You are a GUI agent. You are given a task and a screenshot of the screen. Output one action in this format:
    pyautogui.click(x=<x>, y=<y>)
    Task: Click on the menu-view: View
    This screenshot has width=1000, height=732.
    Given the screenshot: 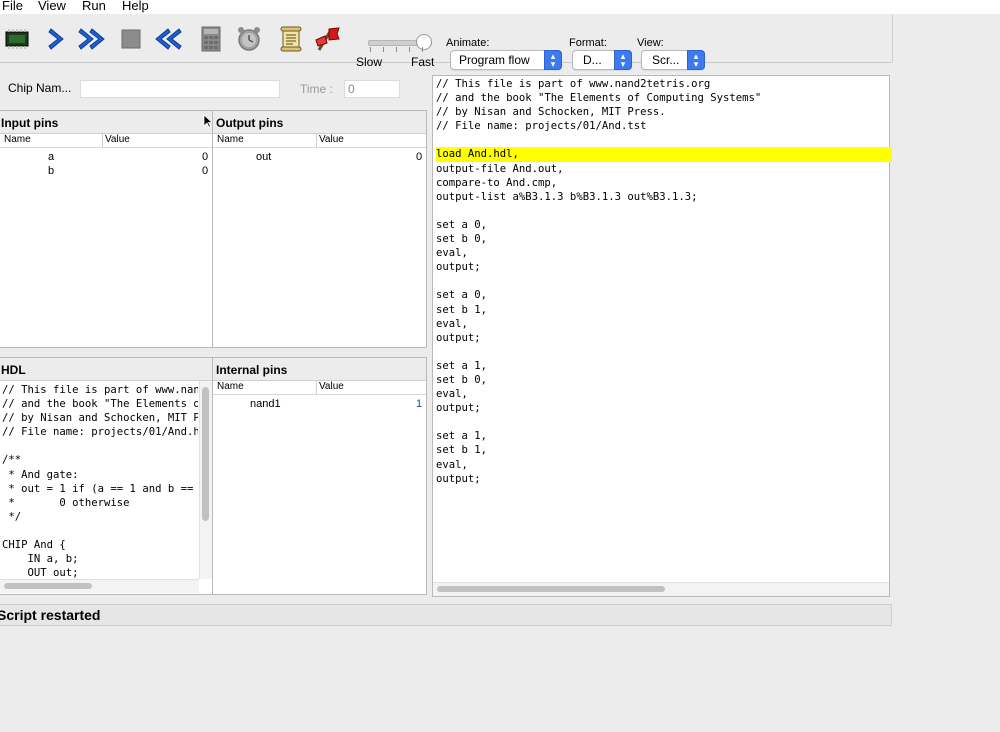 What is the action you would take?
    pyautogui.click(x=52, y=6)
    